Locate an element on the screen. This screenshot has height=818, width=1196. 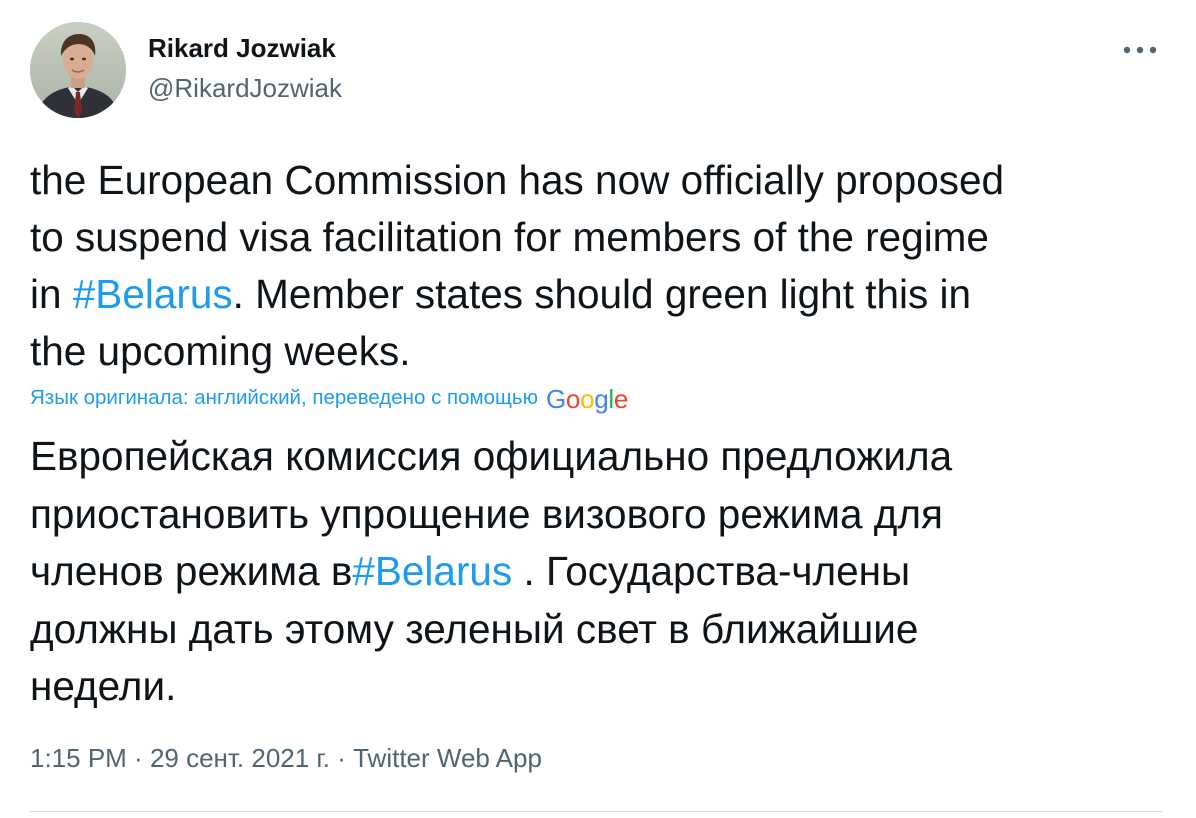
tweet-date: 29 сент. 2021 г. is located at coordinates (240, 758).